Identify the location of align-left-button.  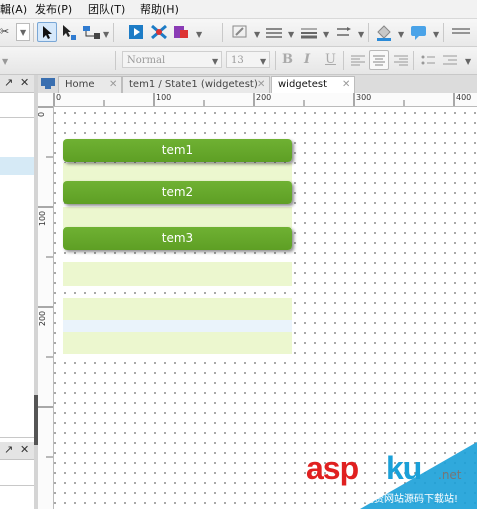
(358, 60).